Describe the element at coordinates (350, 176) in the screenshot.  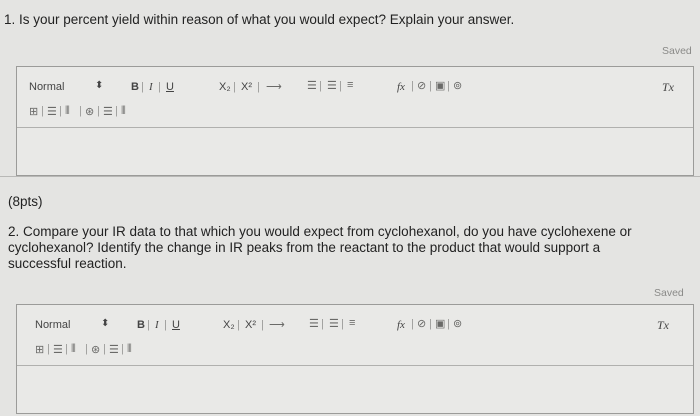
I see `divider` at that location.